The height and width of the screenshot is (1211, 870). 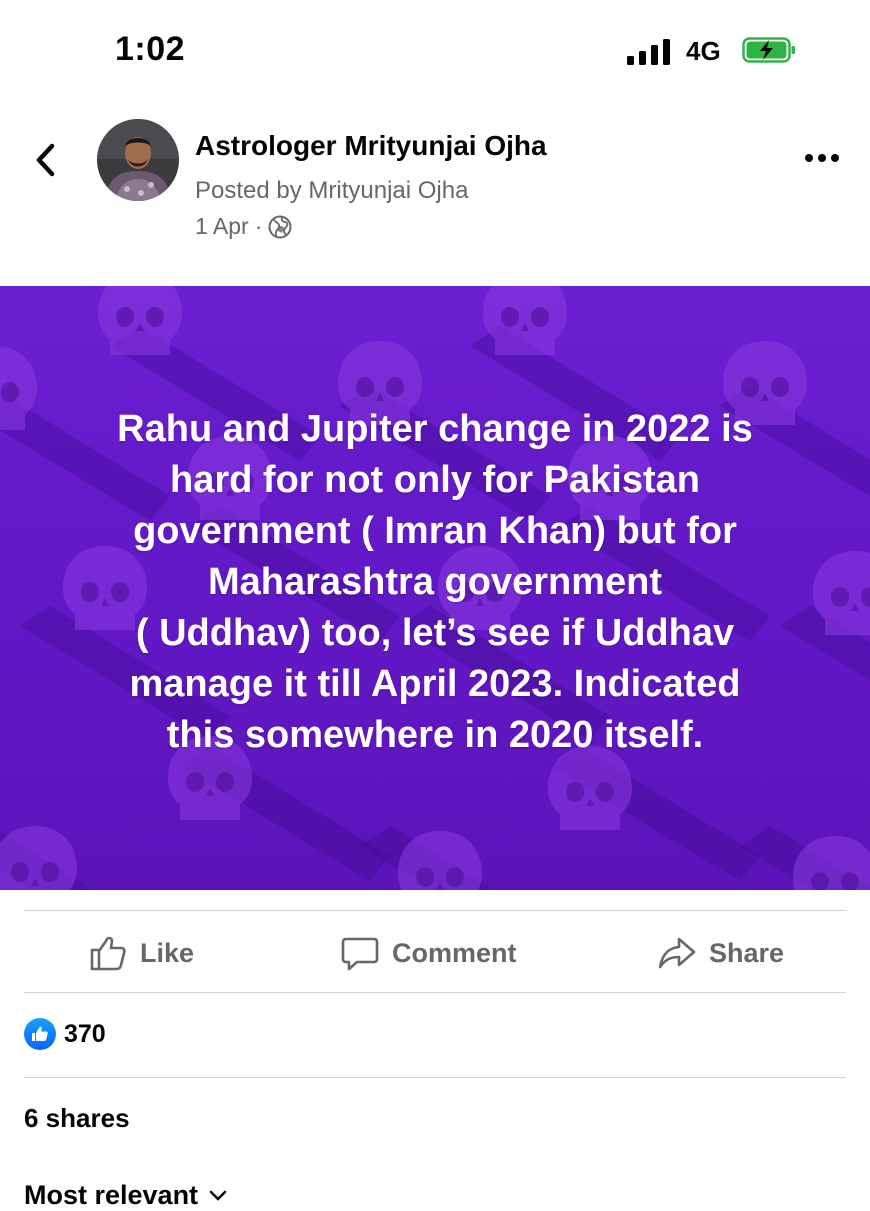 What do you see at coordinates (371, 146) in the screenshot?
I see `page-name: Astrologer Mrityunjai Ojha` at bounding box center [371, 146].